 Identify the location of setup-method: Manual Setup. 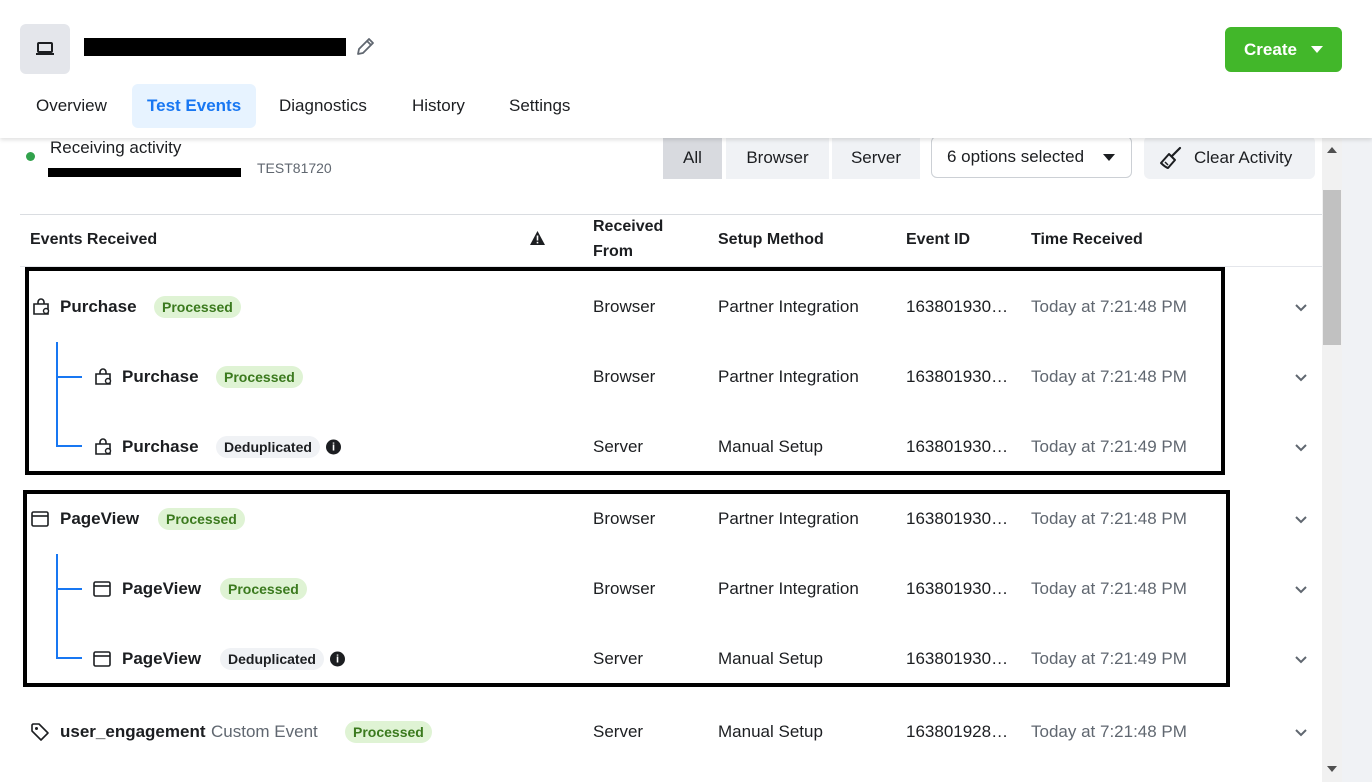
(770, 731).